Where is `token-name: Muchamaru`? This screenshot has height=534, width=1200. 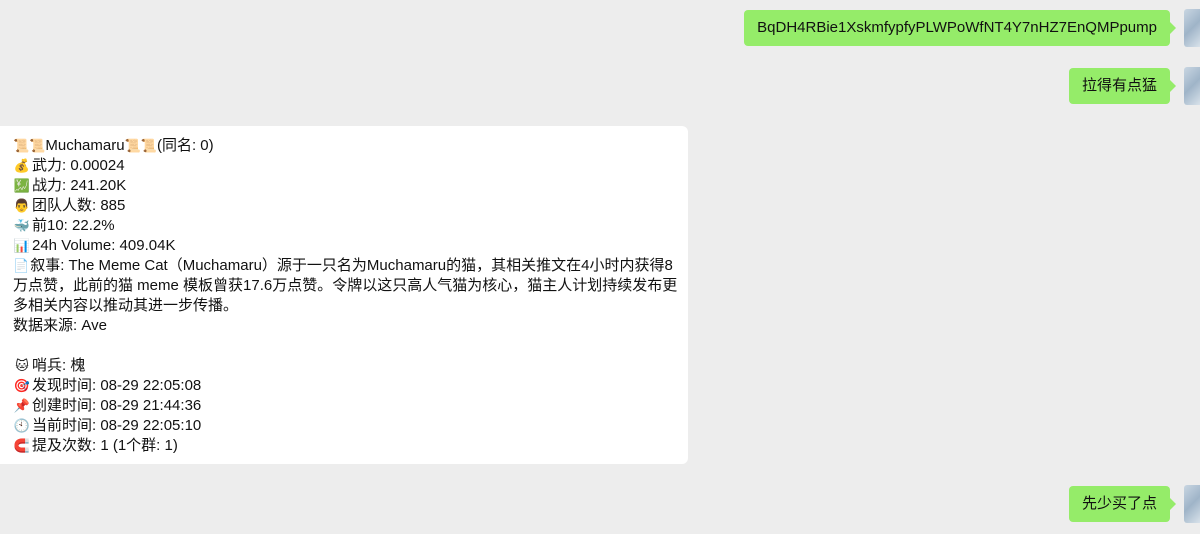
token-name: Muchamaru is located at coordinates (85, 145).